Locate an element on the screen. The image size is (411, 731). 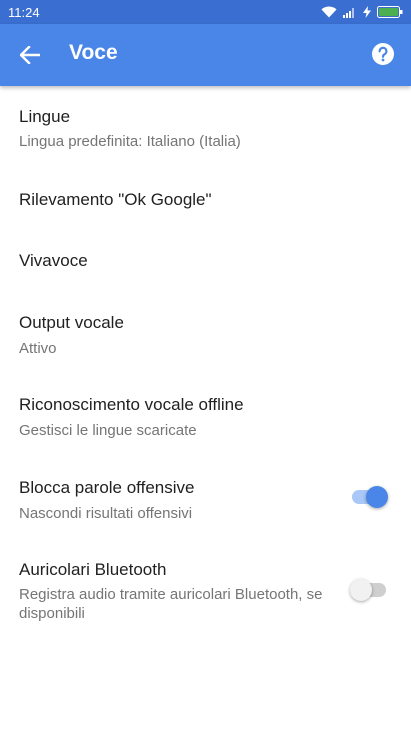
setting-output-vocale: Output vocale Attivo is located at coordinates (205, 331).